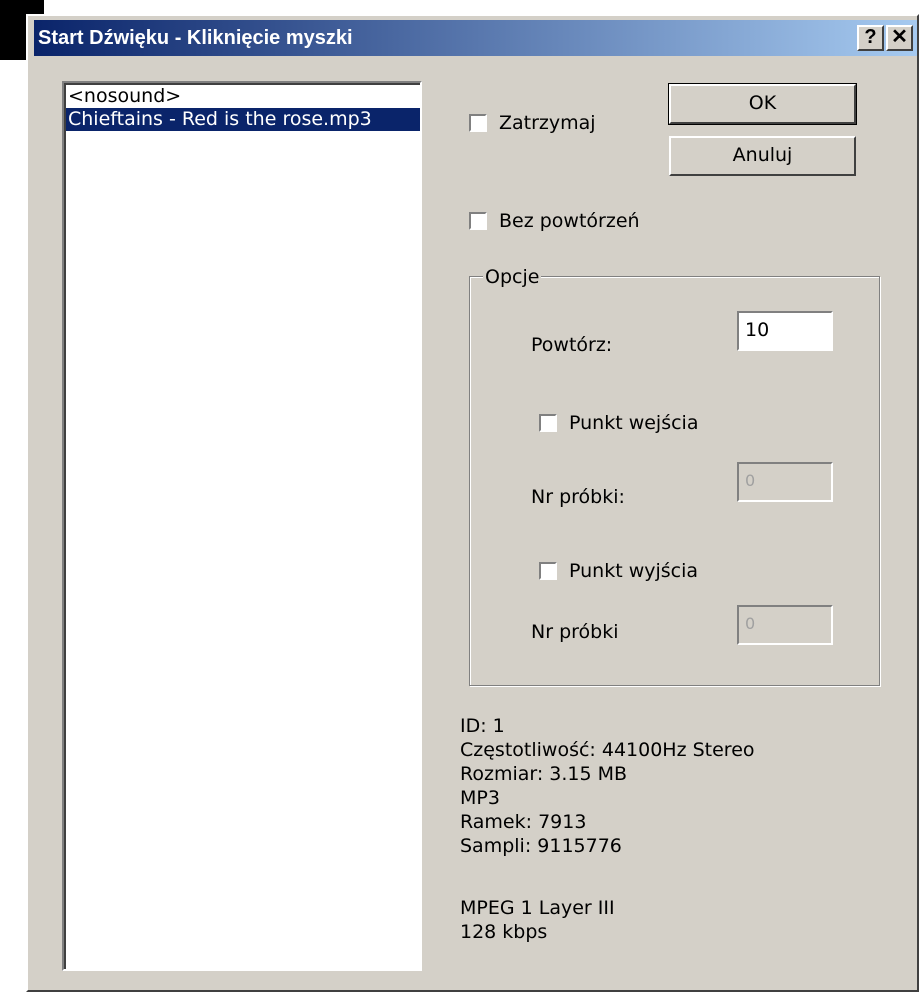 The image size is (919, 992). Describe the element at coordinates (541, 846) in the screenshot. I see `info-samples: Sampli: 9115776` at that location.